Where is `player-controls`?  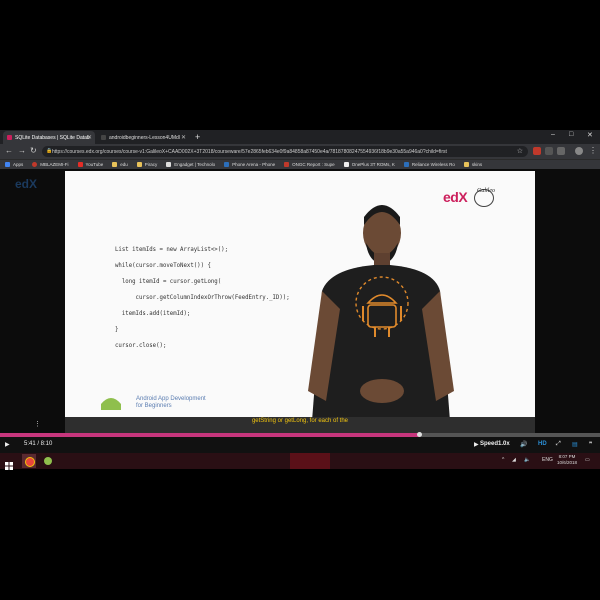
player-controls is located at coordinates (300, 445).